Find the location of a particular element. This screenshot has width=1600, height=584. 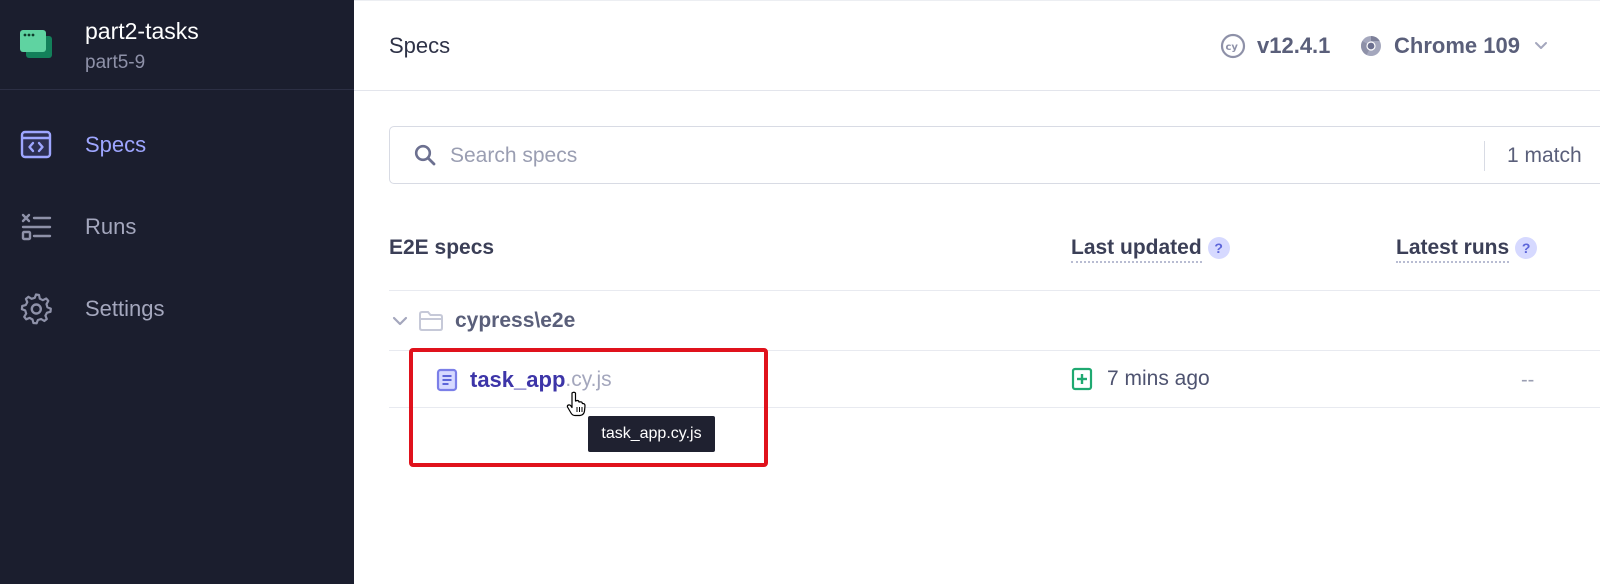

top-bar: Specs cy v12.4.1 Chrome 109 is located at coordinates (977, 45).